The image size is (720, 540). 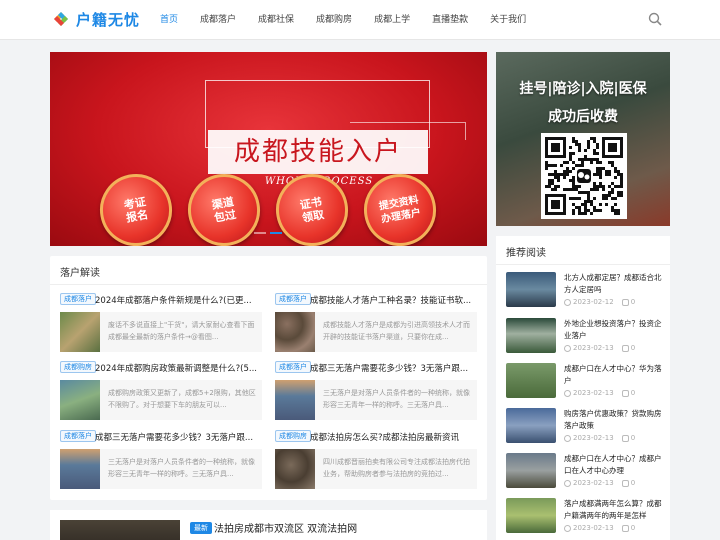 What do you see at coordinates (613, 375) in the screenshot?
I see `article-title: 成都户口在人才中心？华为落户` at bounding box center [613, 375].